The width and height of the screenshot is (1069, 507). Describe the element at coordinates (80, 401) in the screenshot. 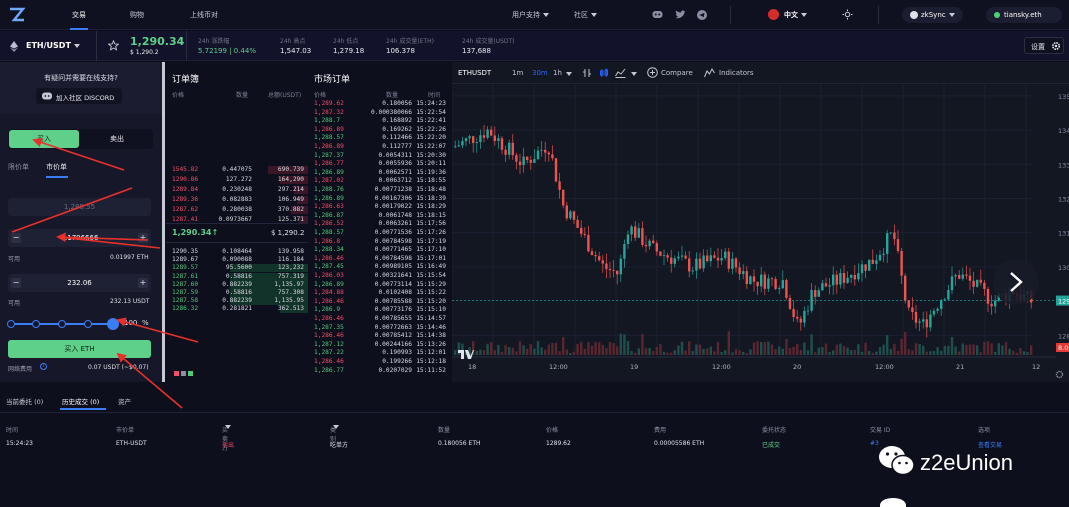

I see `tab-trade-history: 历史成交 (0)` at that location.